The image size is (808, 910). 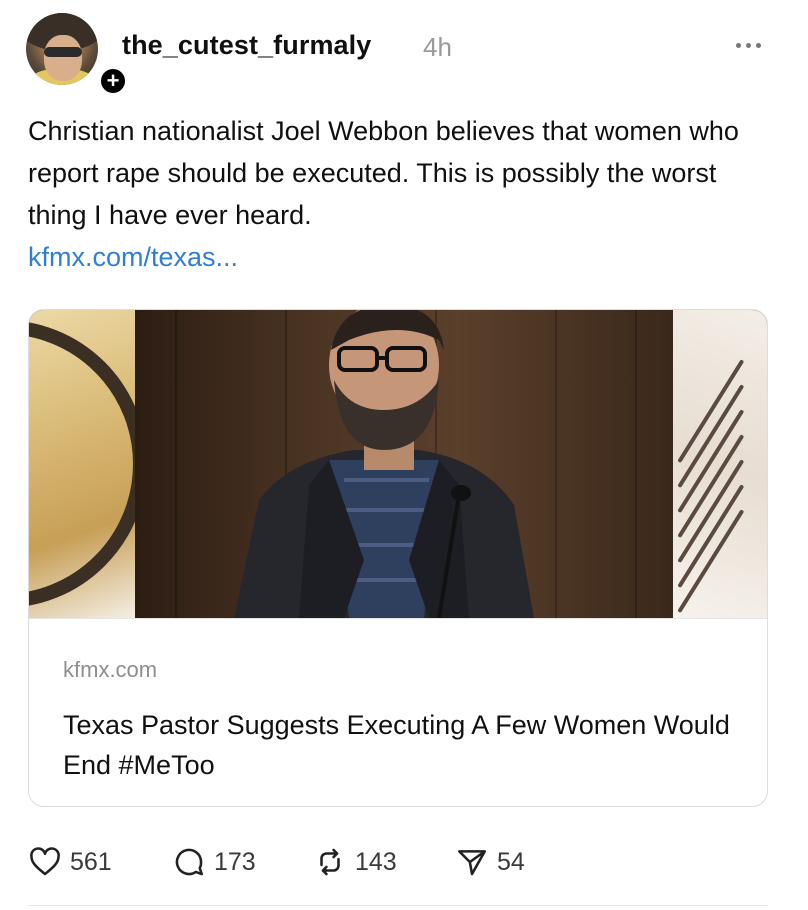 I want to click on link-domain: kfmx.com, so click(x=110, y=669).